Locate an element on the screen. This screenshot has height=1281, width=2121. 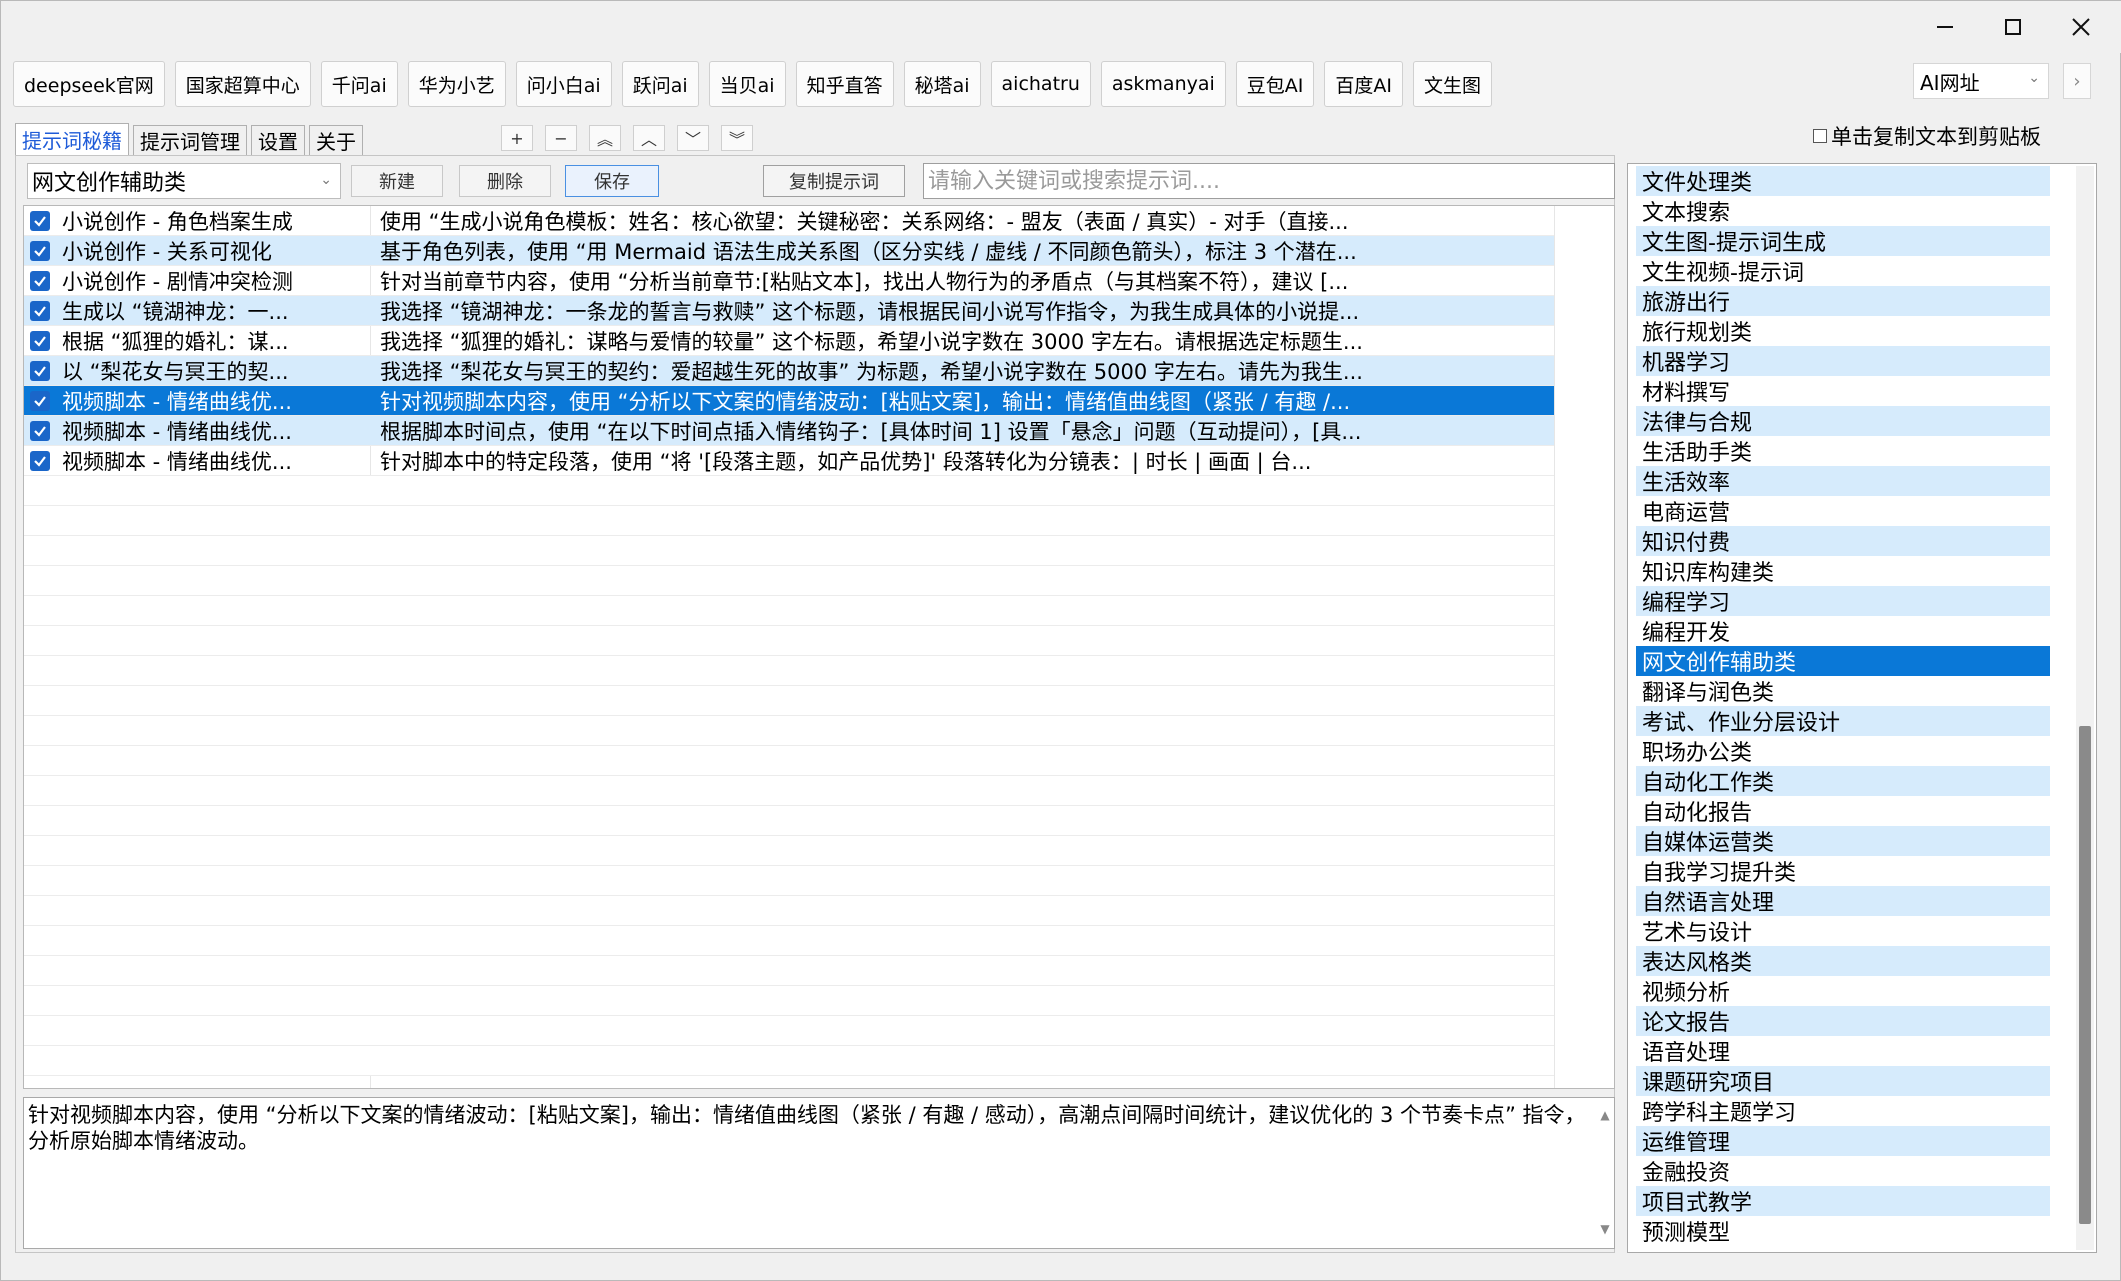
category-item: 论文报告 is located at coordinates (1843, 1021).